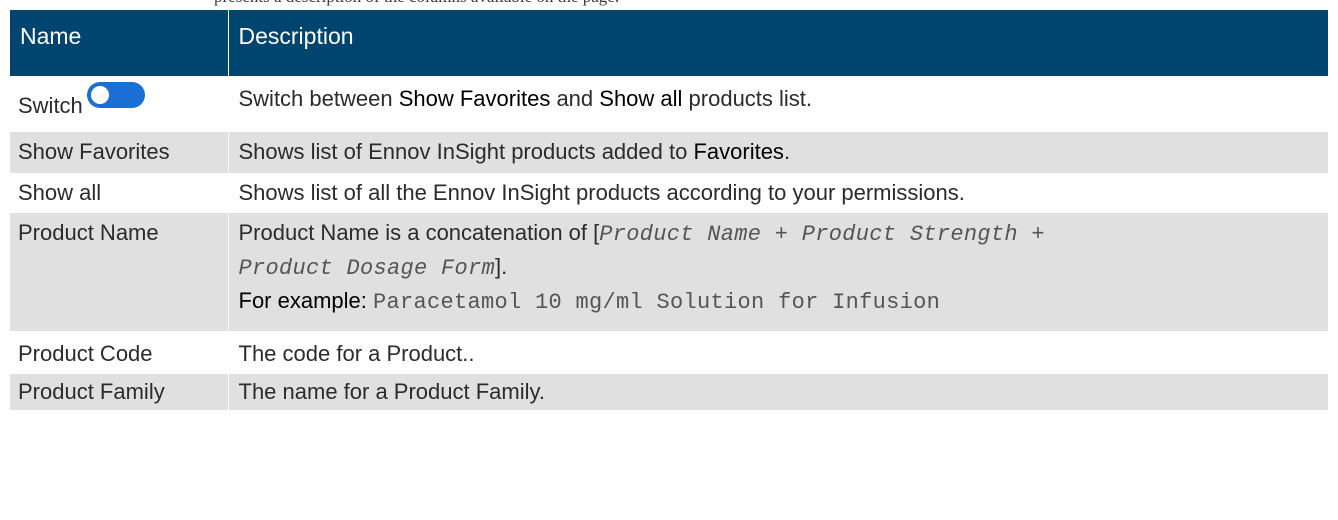 The image size is (1338, 520). I want to click on row-name: Product Name, so click(88, 232).